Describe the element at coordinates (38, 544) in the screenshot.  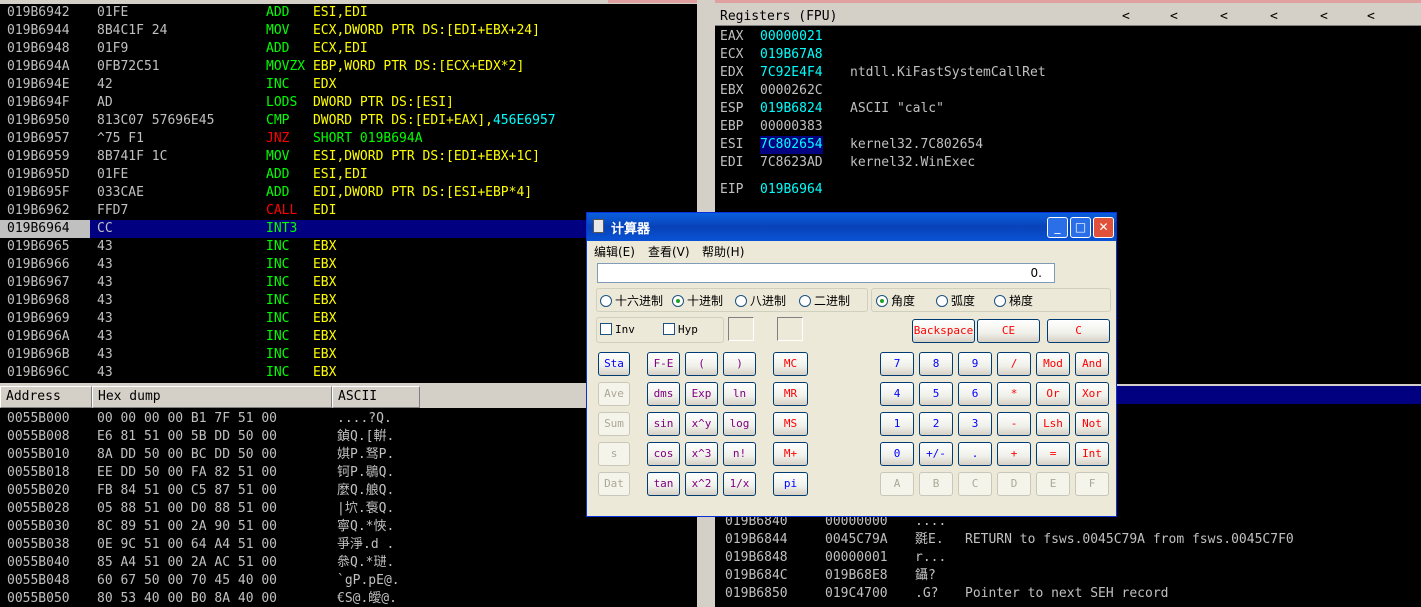
I see `dump-address: 0055B038` at that location.